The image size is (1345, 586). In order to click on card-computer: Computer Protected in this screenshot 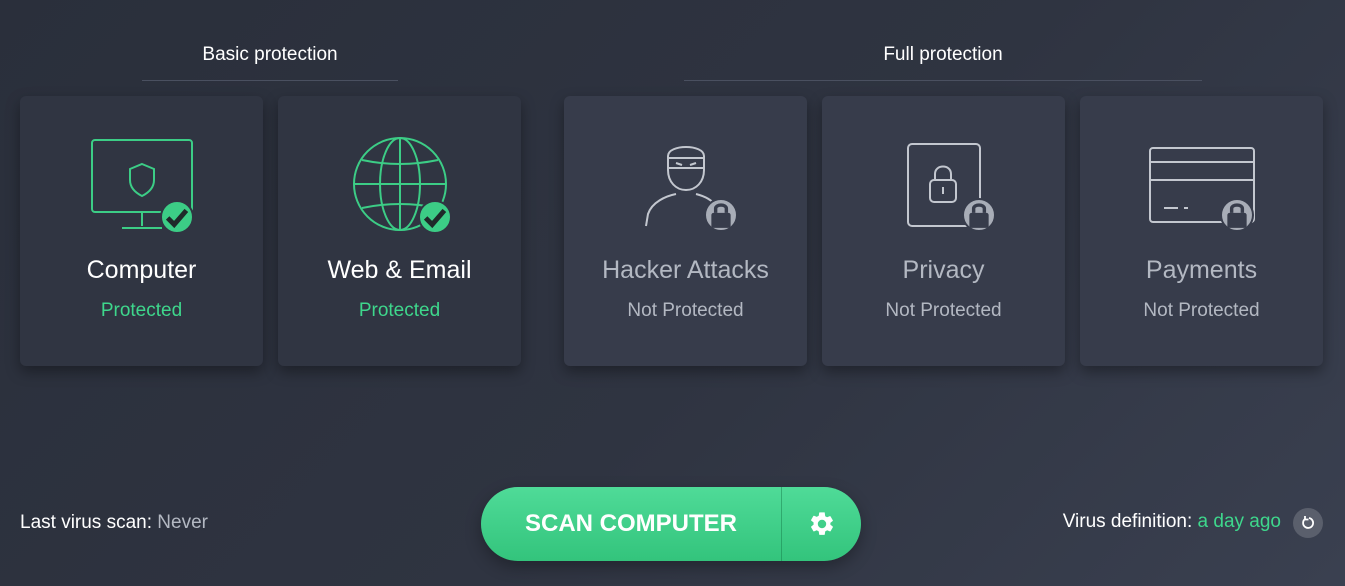, I will do `click(141, 231)`.